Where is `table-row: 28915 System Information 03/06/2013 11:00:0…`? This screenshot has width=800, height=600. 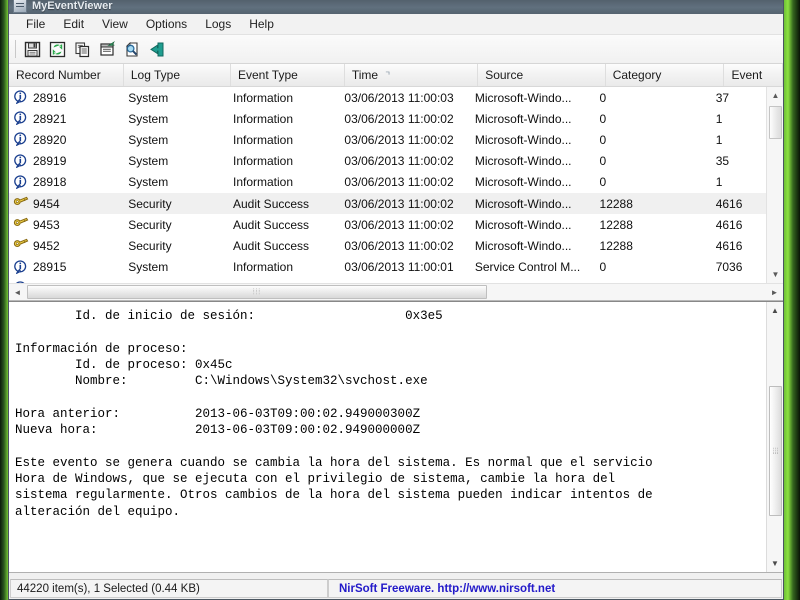
table-row: 28915 System Information 03/06/2013 11:00:0… is located at coordinates (387, 267).